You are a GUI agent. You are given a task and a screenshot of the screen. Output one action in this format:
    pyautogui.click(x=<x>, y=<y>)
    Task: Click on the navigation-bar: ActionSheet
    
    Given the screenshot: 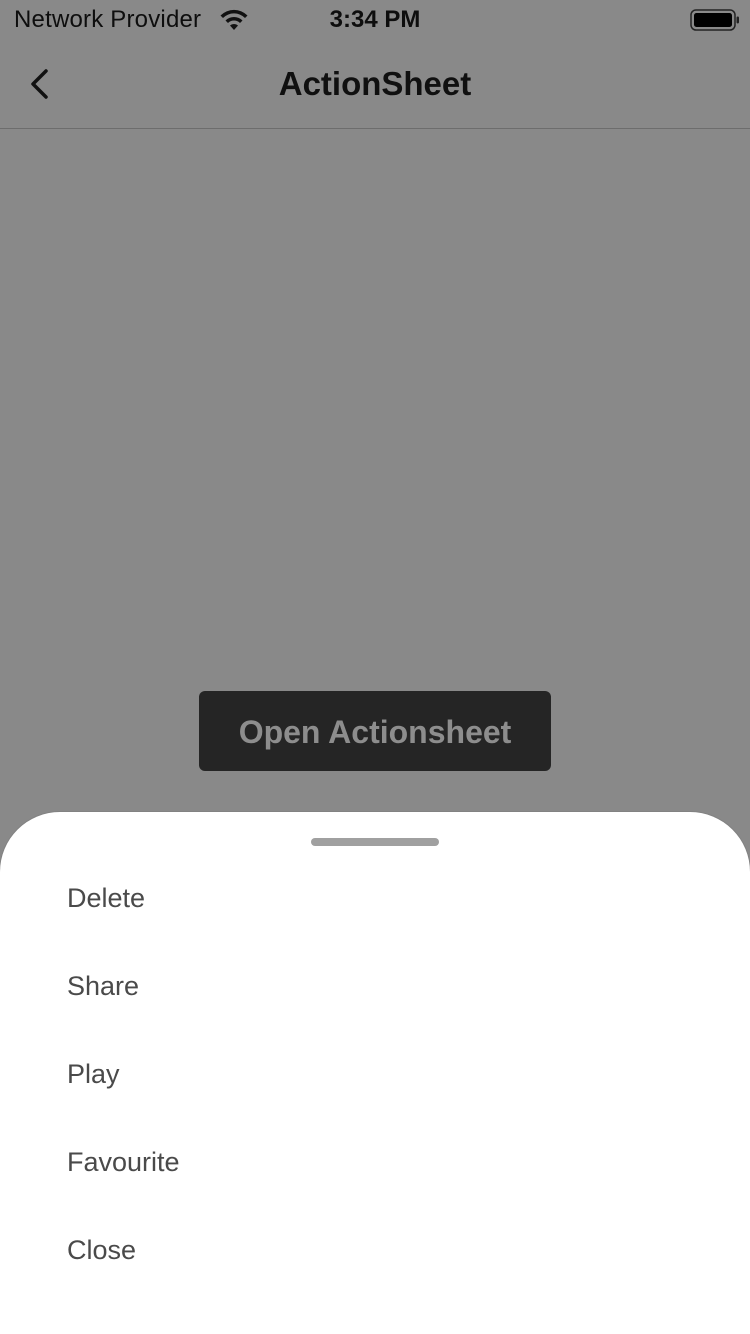 What is the action you would take?
    pyautogui.click(x=375, y=84)
    